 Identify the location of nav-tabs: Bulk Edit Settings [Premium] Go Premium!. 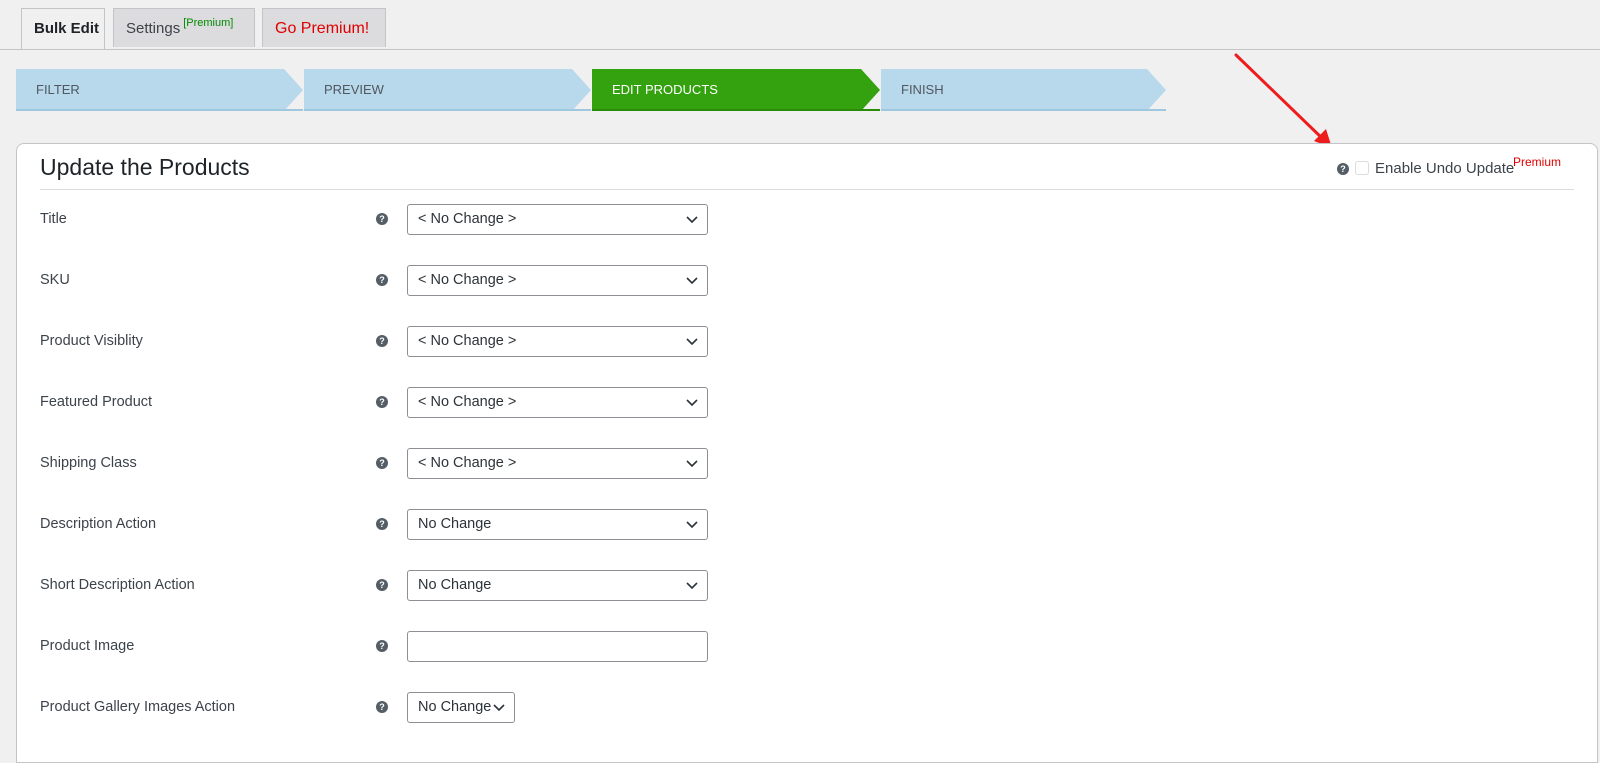
(800, 25).